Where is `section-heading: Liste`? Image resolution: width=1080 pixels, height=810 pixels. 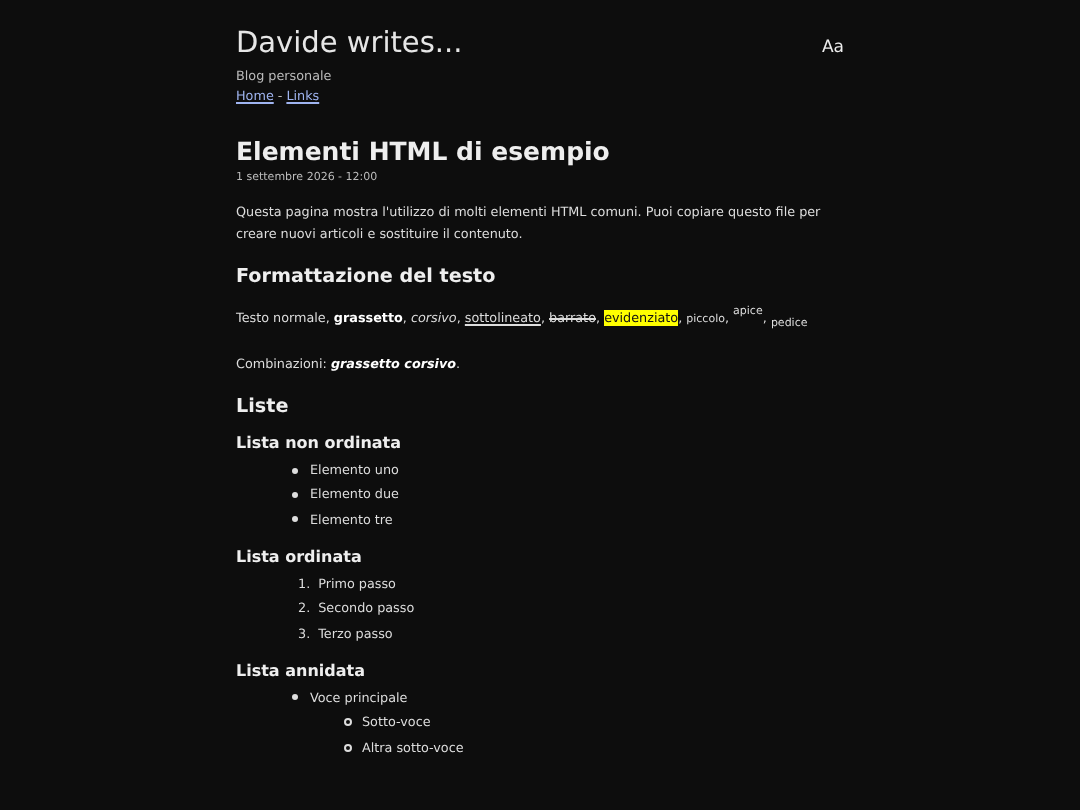 section-heading: Liste is located at coordinates (263, 407).